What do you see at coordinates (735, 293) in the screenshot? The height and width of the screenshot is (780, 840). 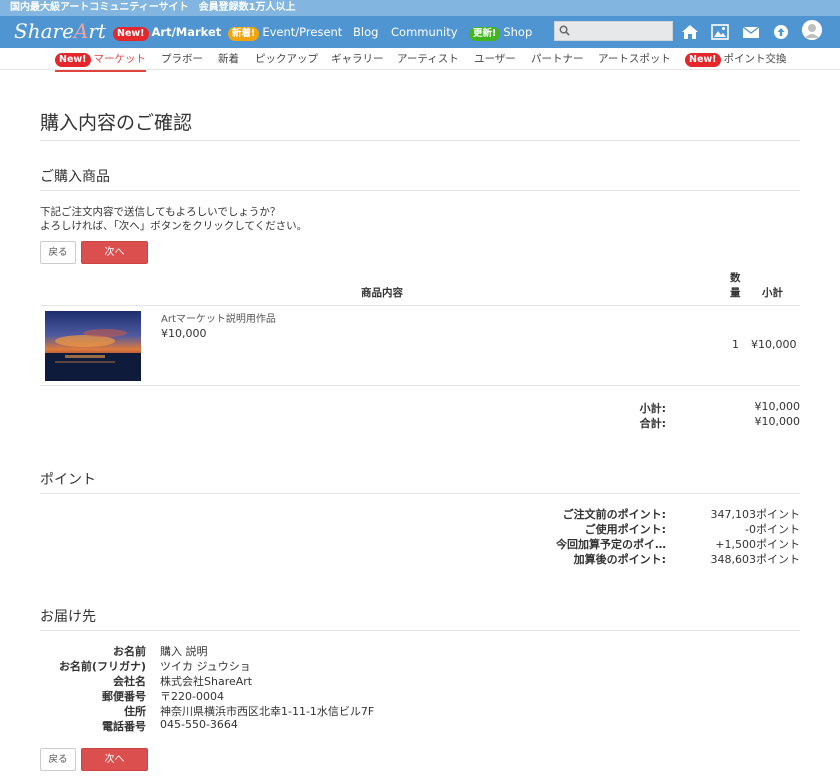 I see `col-header-qty-2: 量` at bounding box center [735, 293].